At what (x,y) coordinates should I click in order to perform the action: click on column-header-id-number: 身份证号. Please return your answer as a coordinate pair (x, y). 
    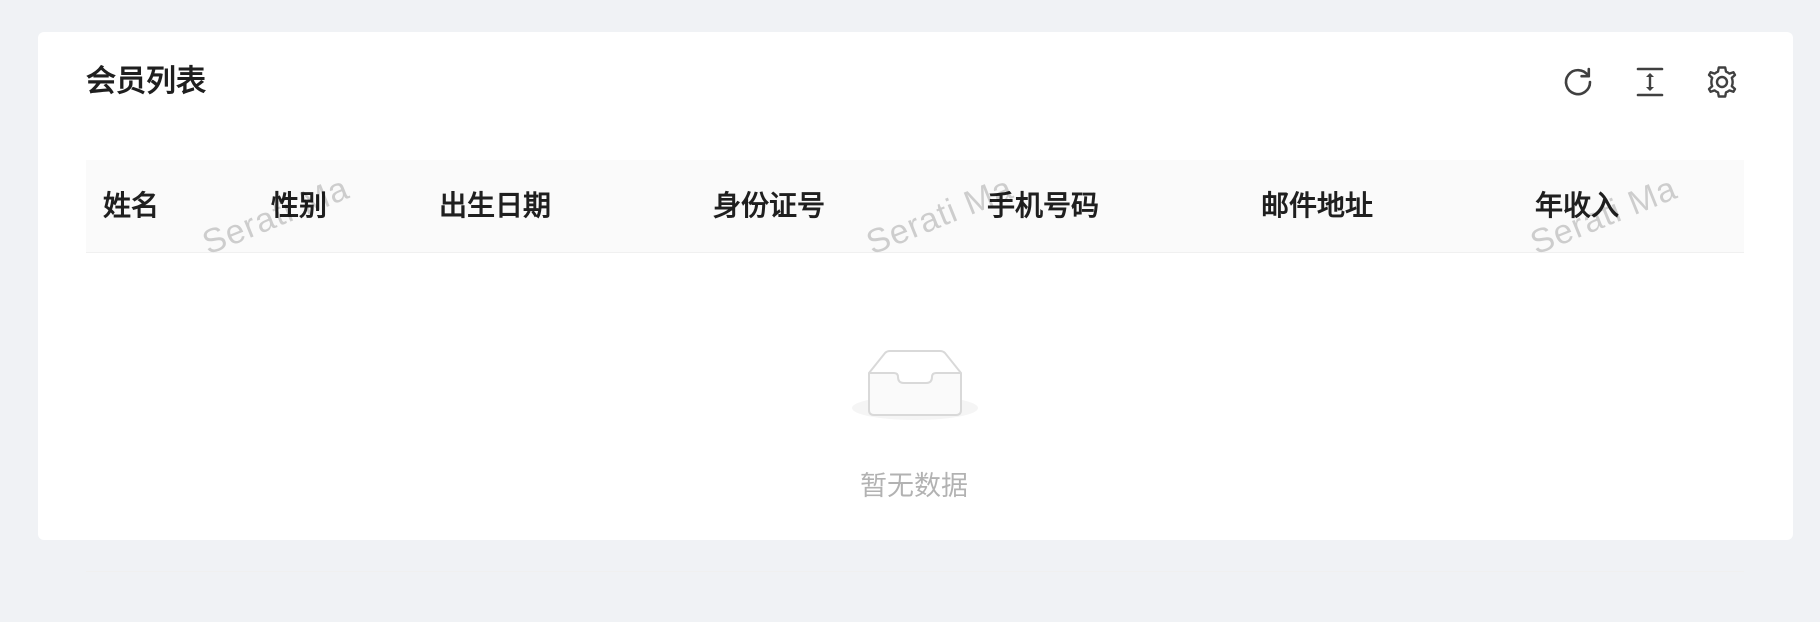
    Looking at the image, I should click on (769, 206).